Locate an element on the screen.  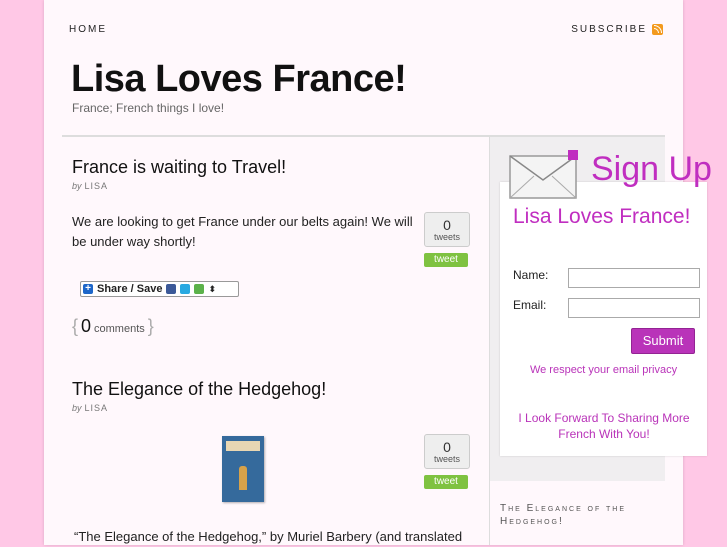
book-cover-figure is located at coordinates (243, 478).